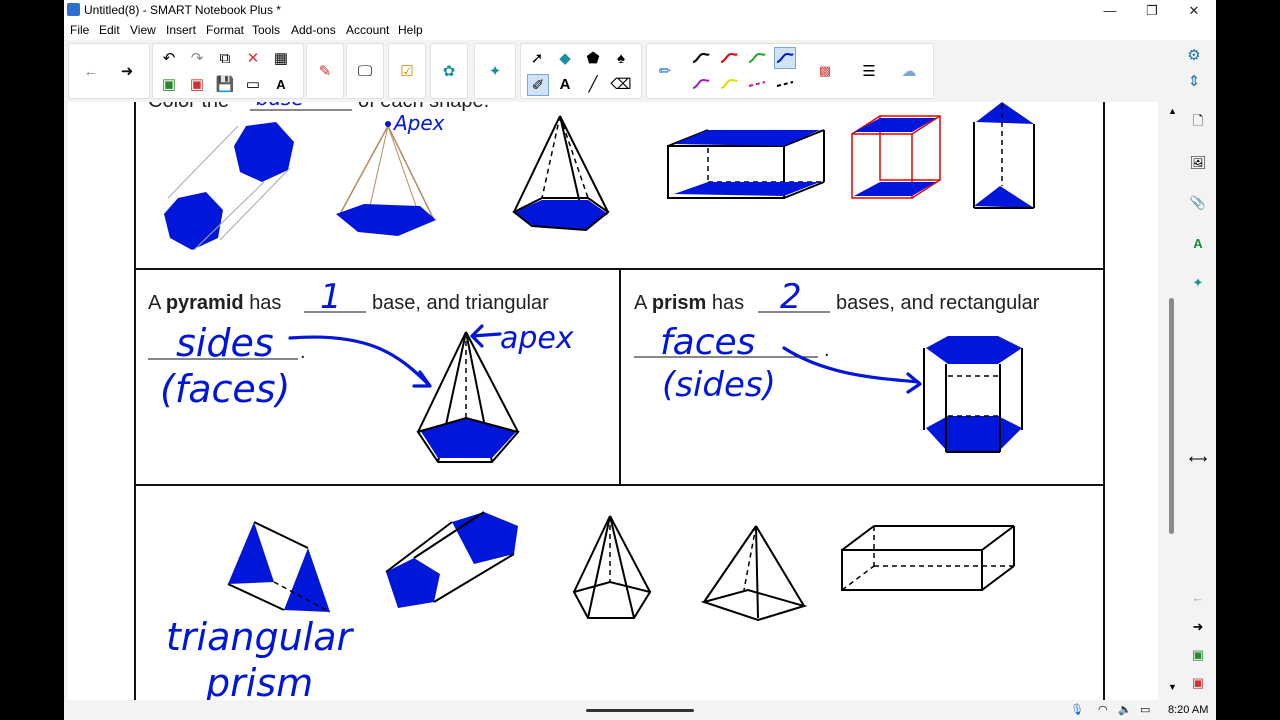 The width and height of the screenshot is (1280, 720). I want to click on handwritten-faces: faces, so click(707, 342).